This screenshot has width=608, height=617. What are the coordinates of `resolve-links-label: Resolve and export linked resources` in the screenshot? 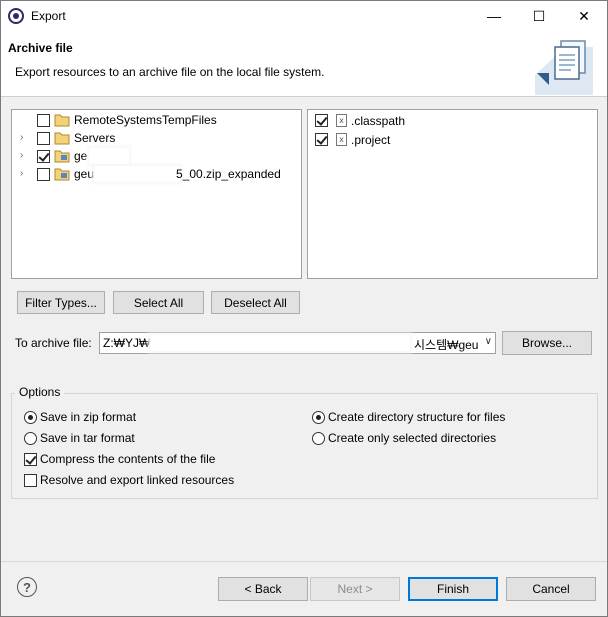 It's located at (137, 480).